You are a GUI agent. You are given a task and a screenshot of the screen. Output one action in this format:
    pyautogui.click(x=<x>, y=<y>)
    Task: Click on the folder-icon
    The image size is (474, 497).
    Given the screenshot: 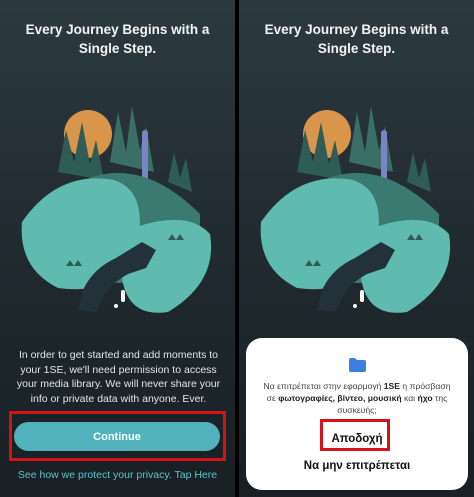 What is the action you would take?
    pyautogui.click(x=357, y=365)
    